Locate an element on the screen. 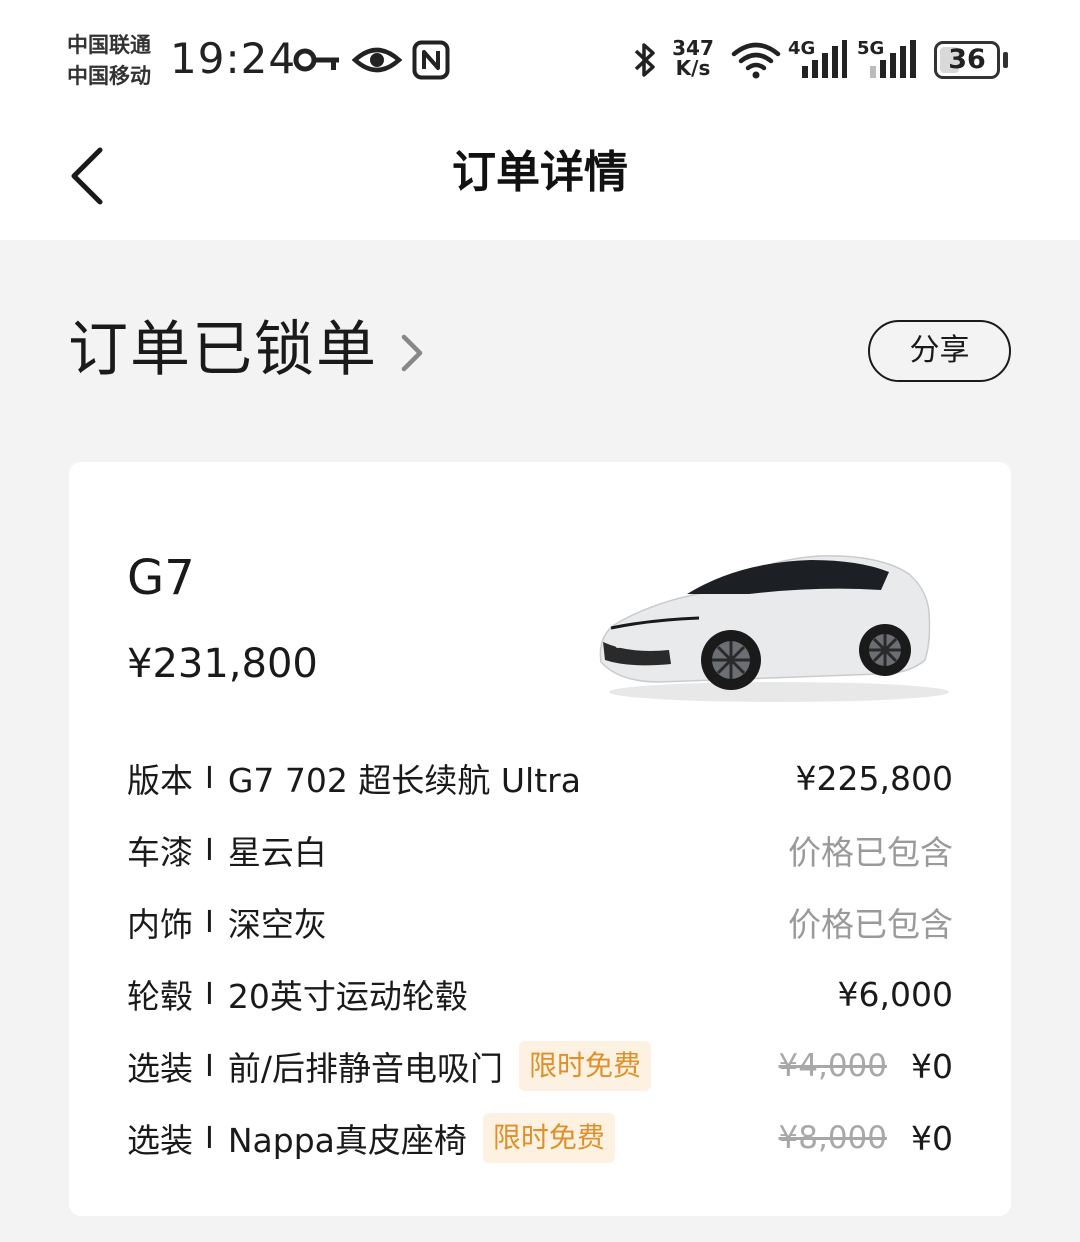  spec-value: 深空灰 is located at coordinates (277, 924).